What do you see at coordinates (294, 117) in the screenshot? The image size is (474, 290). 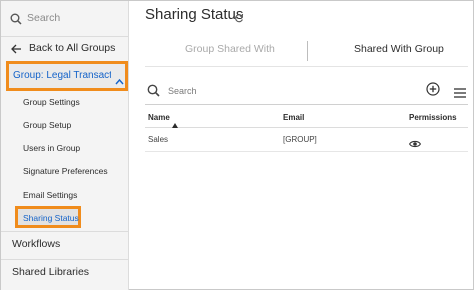 I see `column-header-email: Email` at bounding box center [294, 117].